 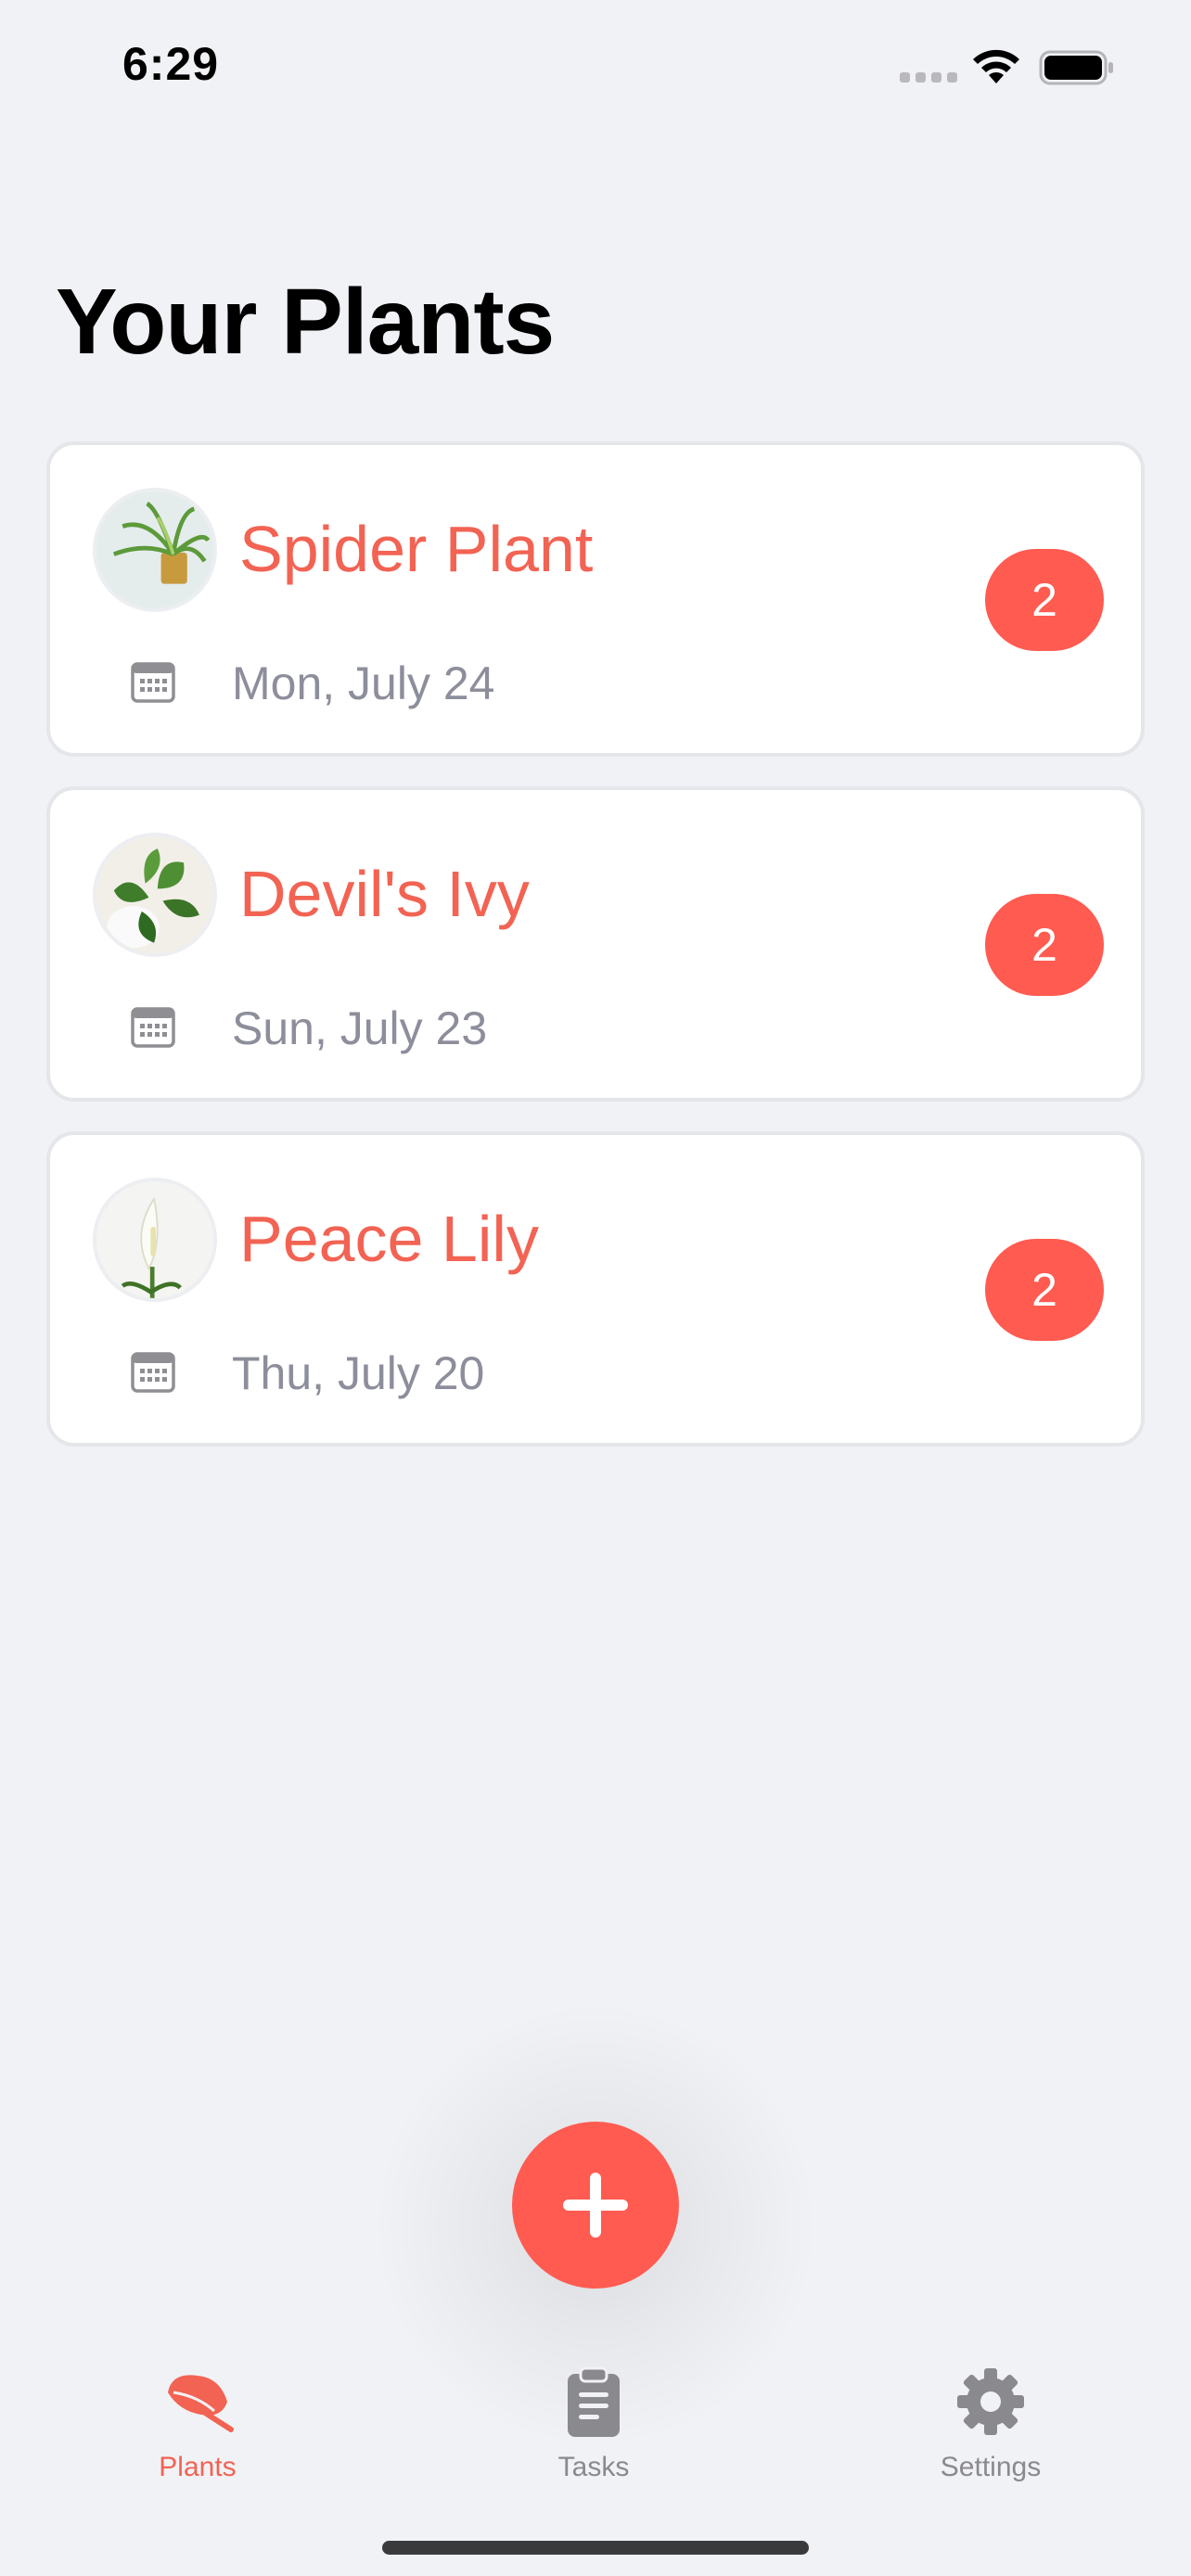 What do you see at coordinates (991, 2467) in the screenshot?
I see `tab-label: Settings` at bounding box center [991, 2467].